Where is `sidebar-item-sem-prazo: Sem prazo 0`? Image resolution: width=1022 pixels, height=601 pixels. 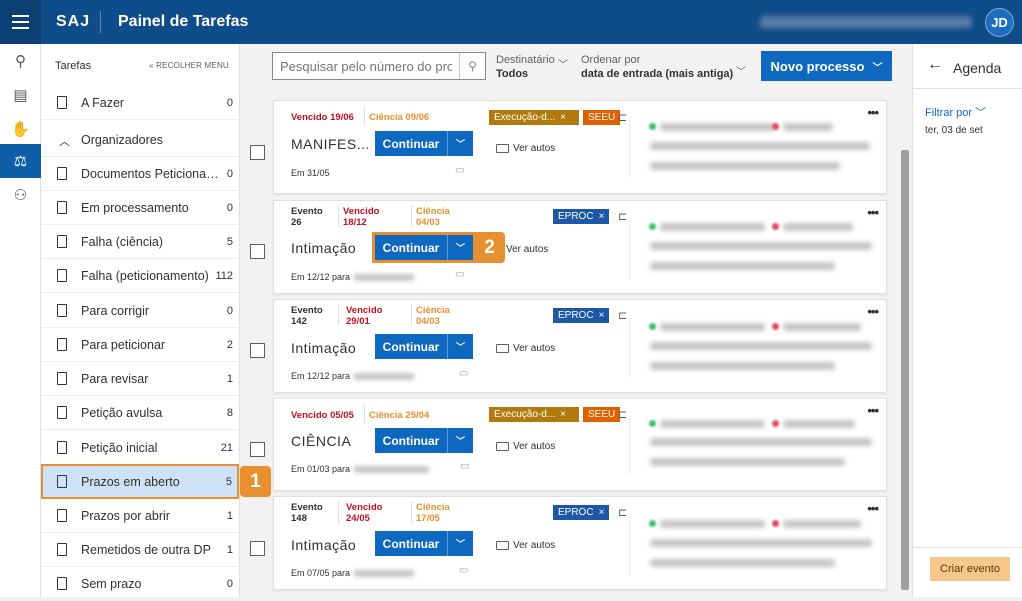 sidebar-item-sem-prazo: Sem prazo 0 is located at coordinates (140, 584).